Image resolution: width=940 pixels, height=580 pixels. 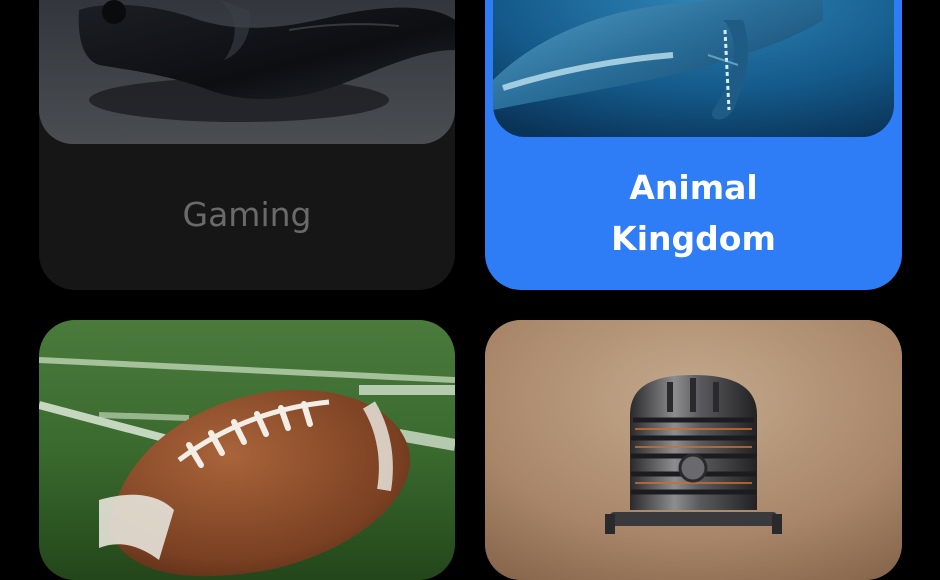 What do you see at coordinates (693, 68) in the screenshot?
I see `whale-image` at bounding box center [693, 68].